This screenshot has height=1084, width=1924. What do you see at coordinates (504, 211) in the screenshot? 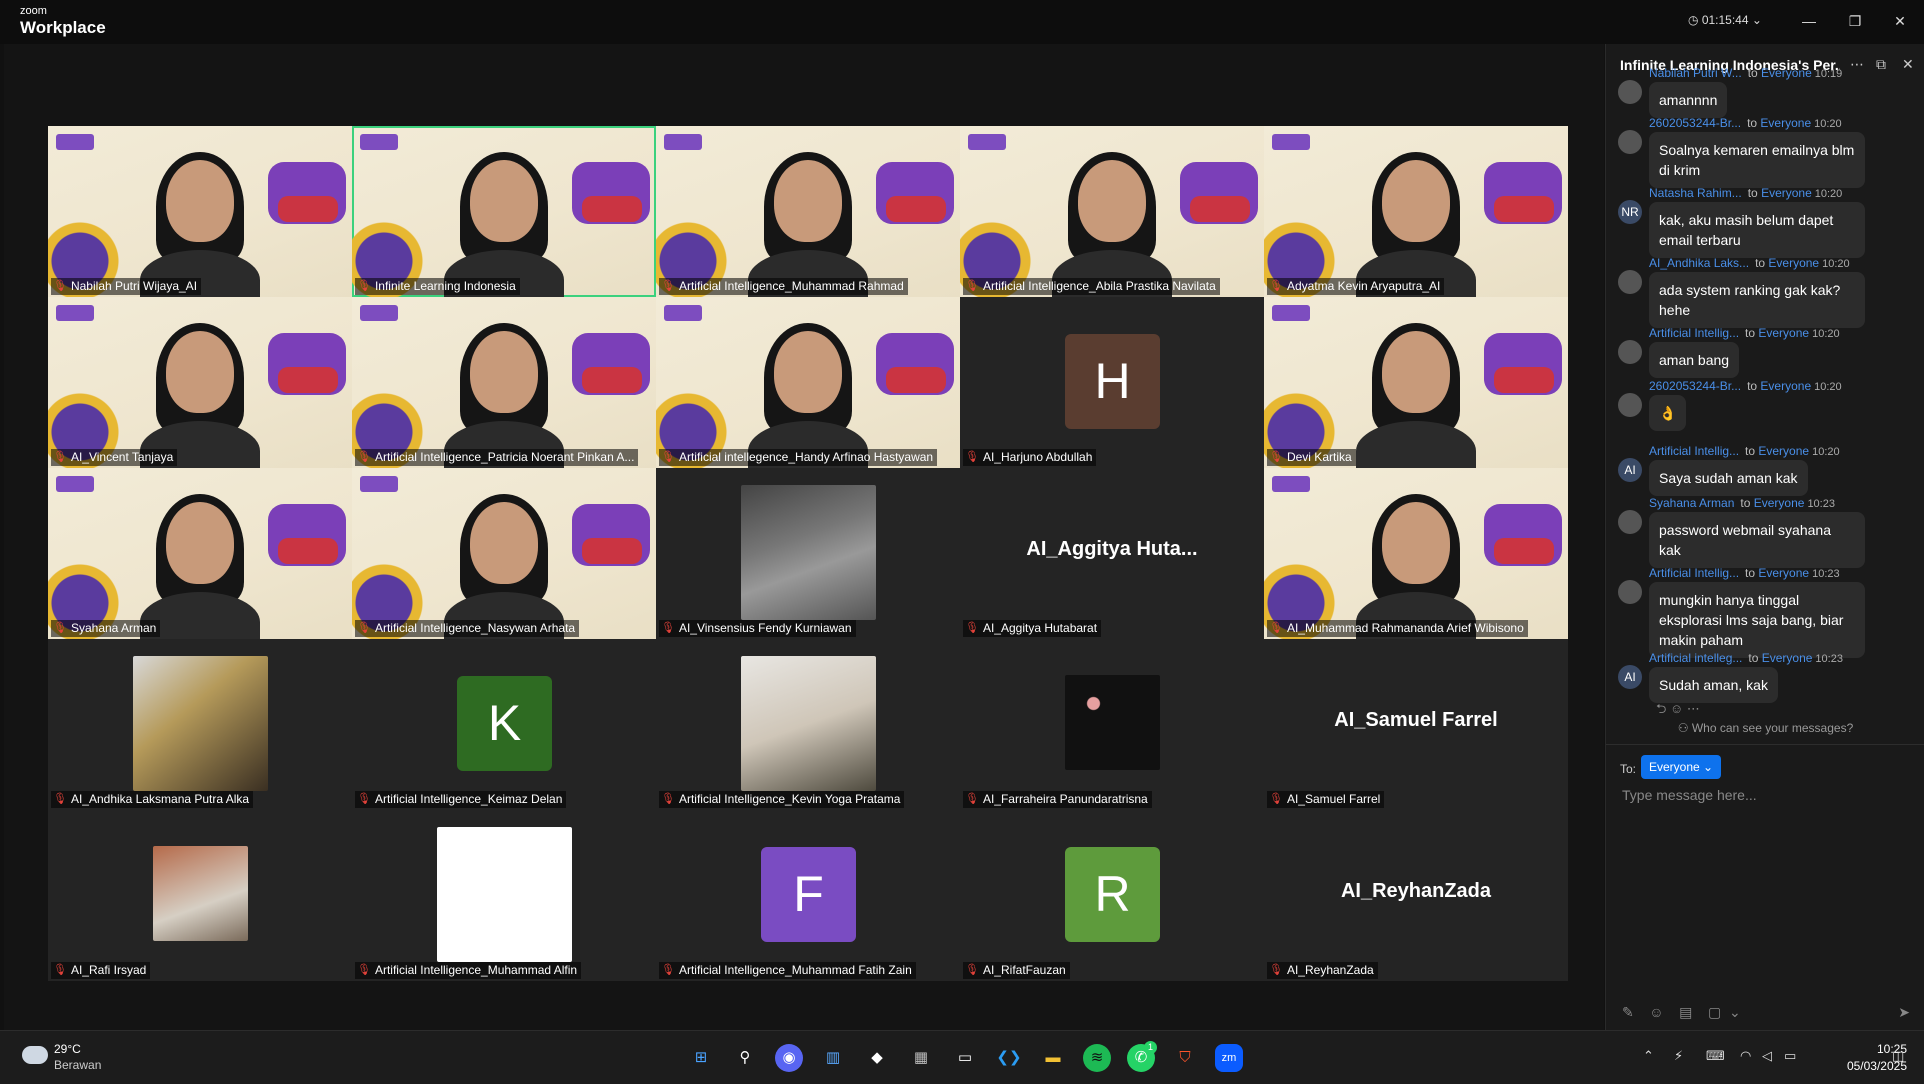
I see `participant-tile: 🎙 Infinite Learning Indonesia` at bounding box center [504, 211].